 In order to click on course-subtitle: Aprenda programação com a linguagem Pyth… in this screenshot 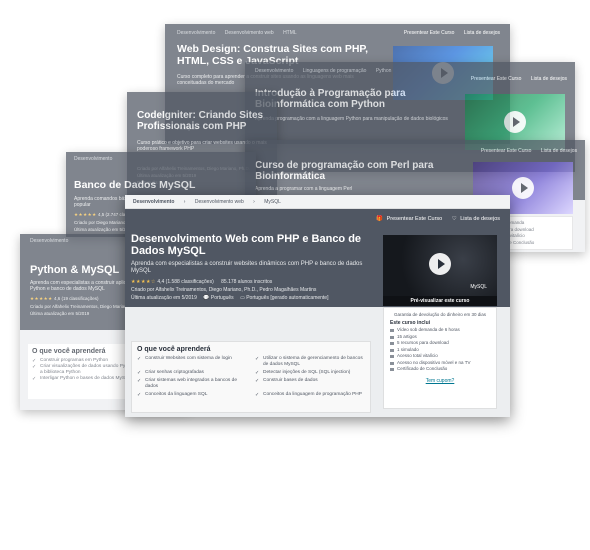, I will do `click(351, 119)`.